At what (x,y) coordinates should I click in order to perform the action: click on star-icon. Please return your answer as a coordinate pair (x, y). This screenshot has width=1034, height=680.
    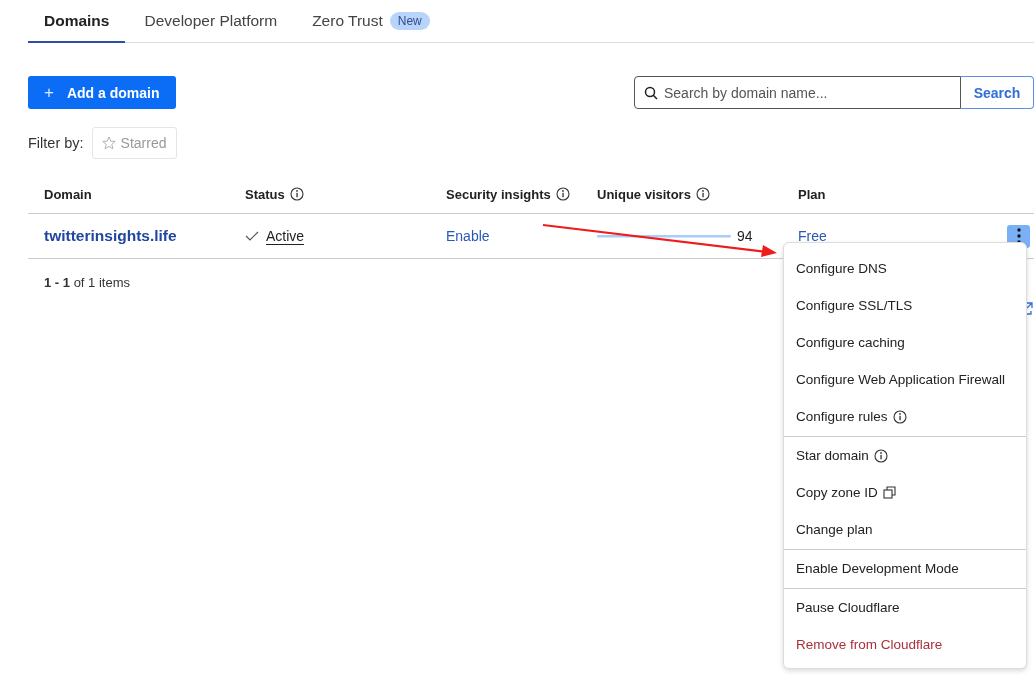
    Looking at the image, I should click on (108, 143).